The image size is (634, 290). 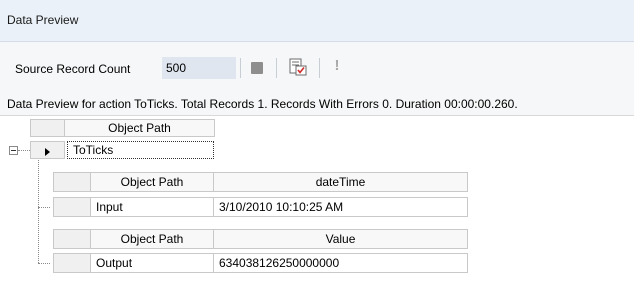 I want to click on input-cell: Input, so click(x=152, y=207).